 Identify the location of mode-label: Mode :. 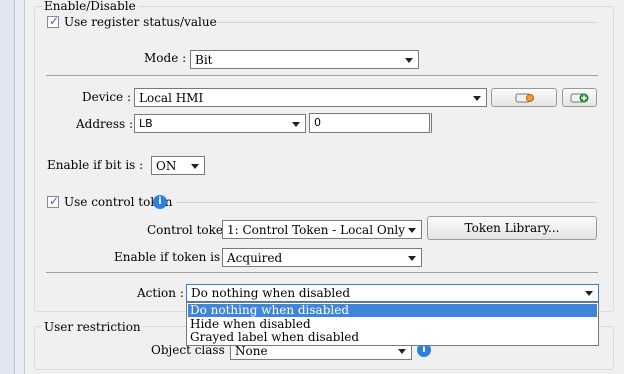
(165, 58).